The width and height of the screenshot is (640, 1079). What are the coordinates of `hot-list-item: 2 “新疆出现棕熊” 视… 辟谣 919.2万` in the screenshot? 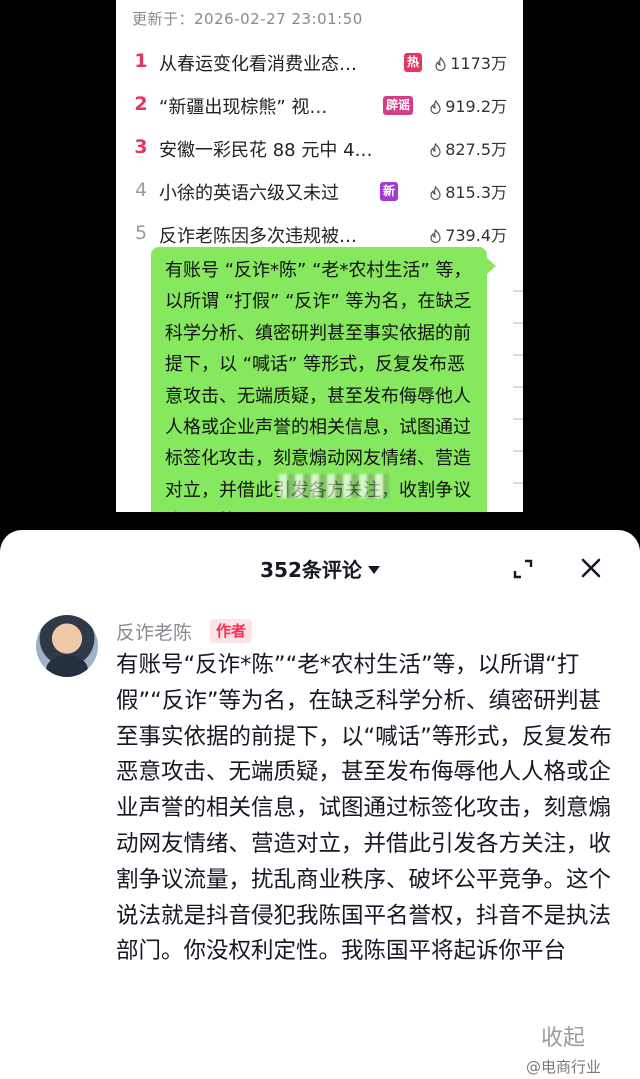 It's located at (319, 113).